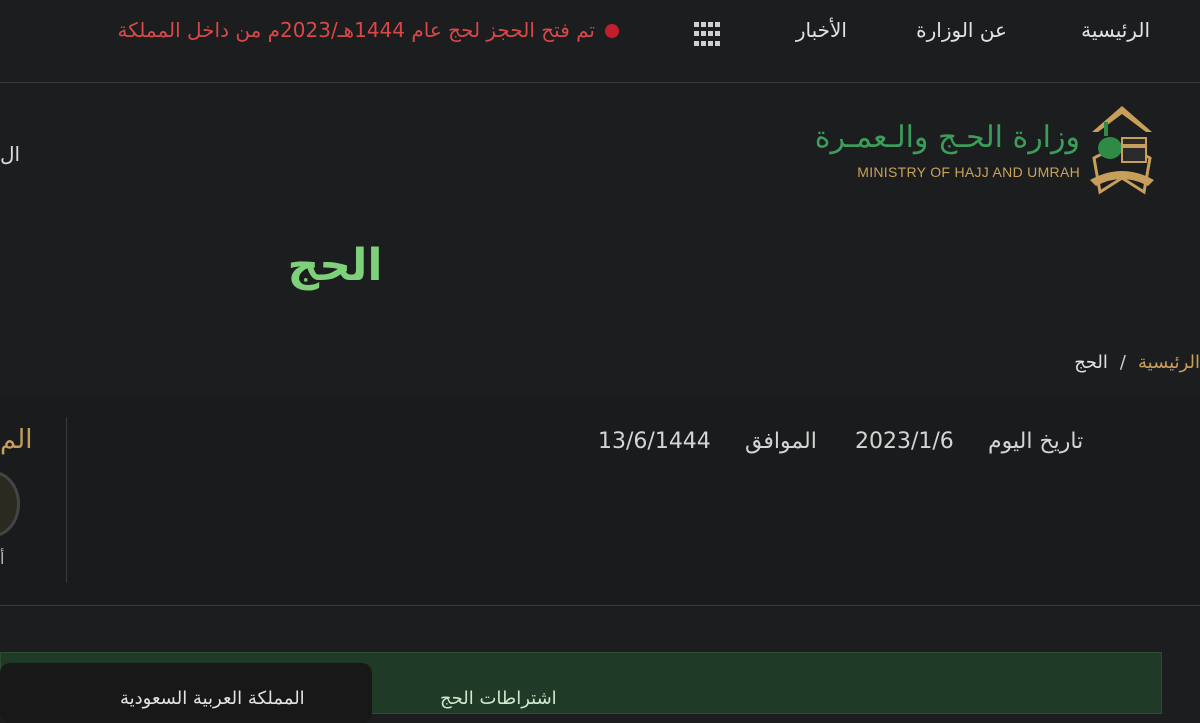 The width and height of the screenshot is (1200, 723). I want to click on gregorian-date: 2023/1/6, so click(904, 441).